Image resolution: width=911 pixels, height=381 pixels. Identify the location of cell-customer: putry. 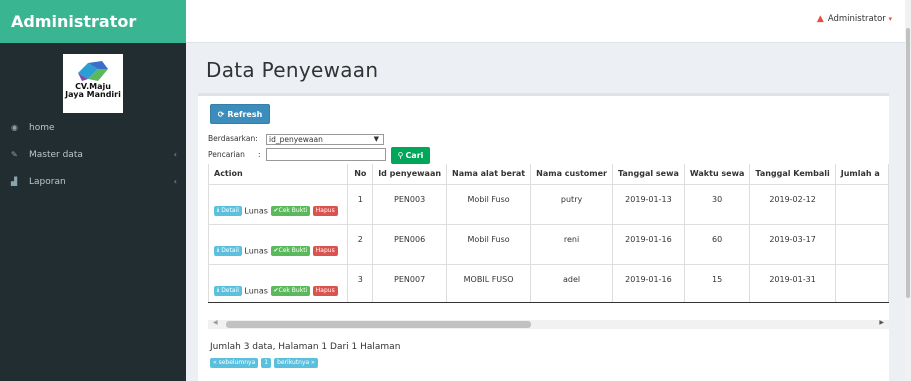
(571, 204).